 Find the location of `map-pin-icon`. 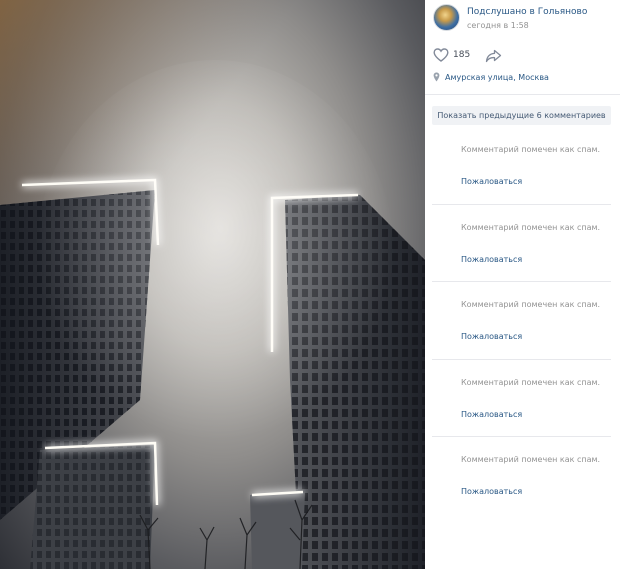

map-pin-icon is located at coordinates (436, 77).